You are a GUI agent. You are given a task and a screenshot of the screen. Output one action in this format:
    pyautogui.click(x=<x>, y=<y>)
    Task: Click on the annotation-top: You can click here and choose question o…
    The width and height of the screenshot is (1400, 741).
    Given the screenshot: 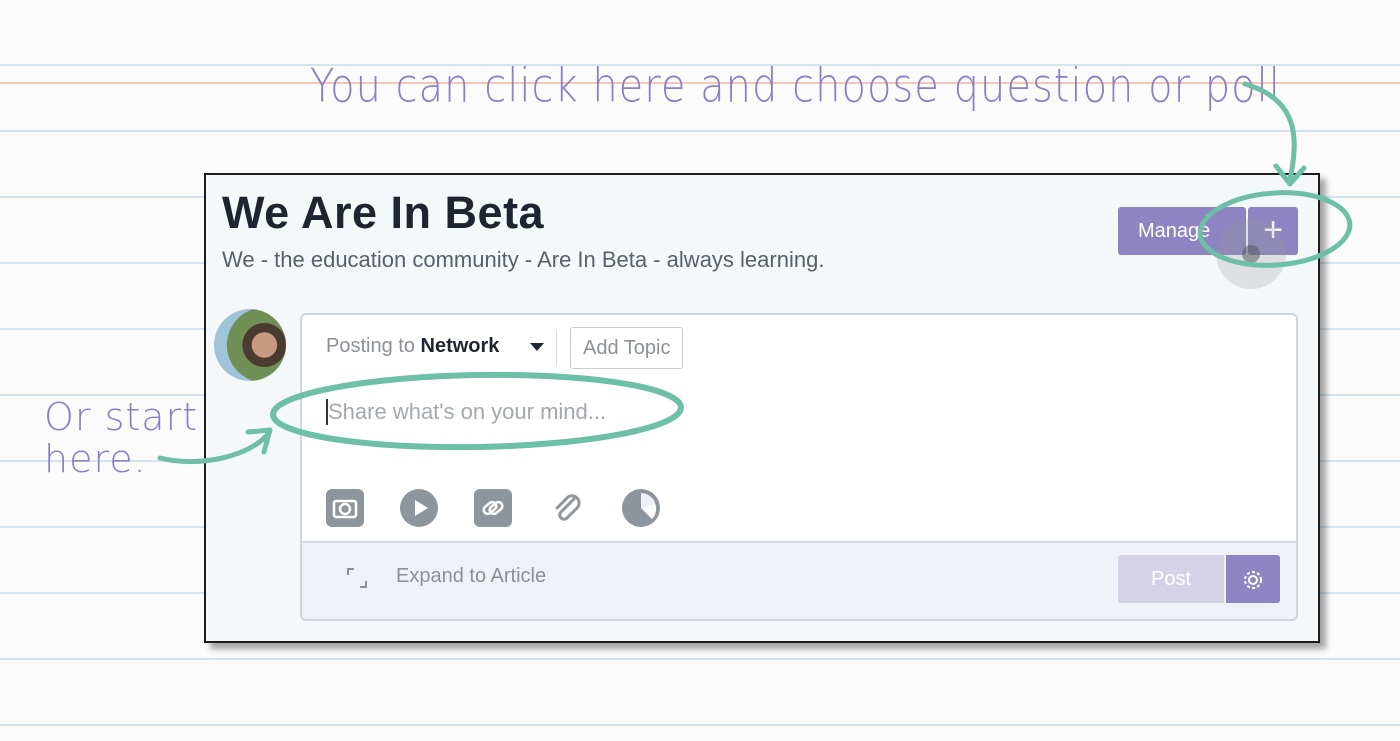 What is the action you would take?
    pyautogui.click(x=795, y=86)
    